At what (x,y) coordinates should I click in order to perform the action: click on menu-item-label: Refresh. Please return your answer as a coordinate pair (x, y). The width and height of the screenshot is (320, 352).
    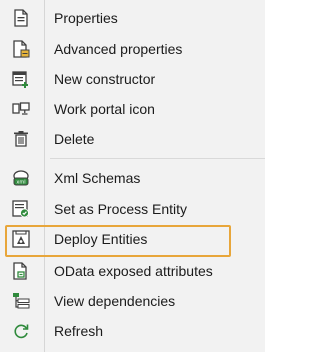
    Looking at the image, I should click on (79, 331).